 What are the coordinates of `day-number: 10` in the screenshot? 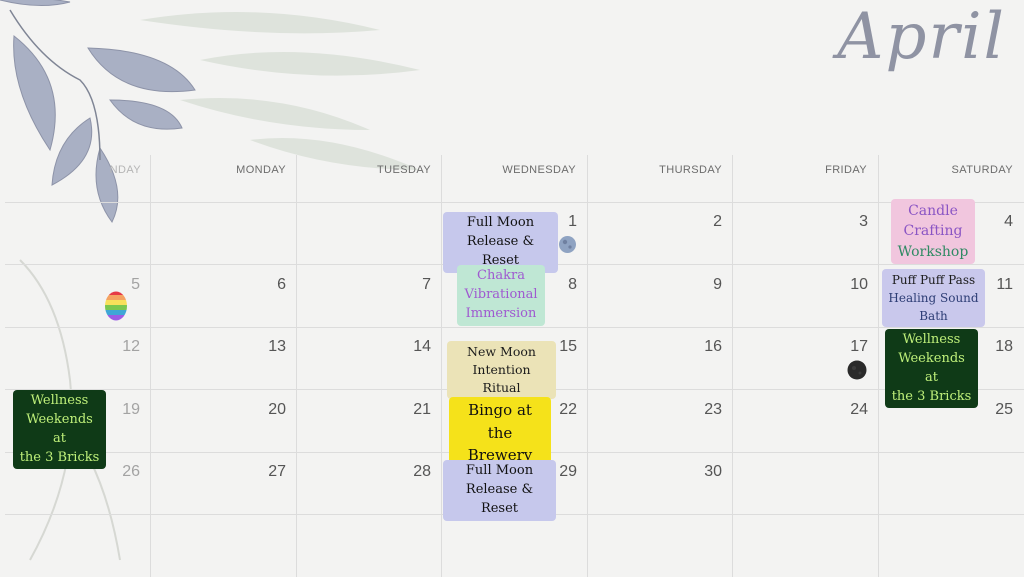 It's located at (848, 285).